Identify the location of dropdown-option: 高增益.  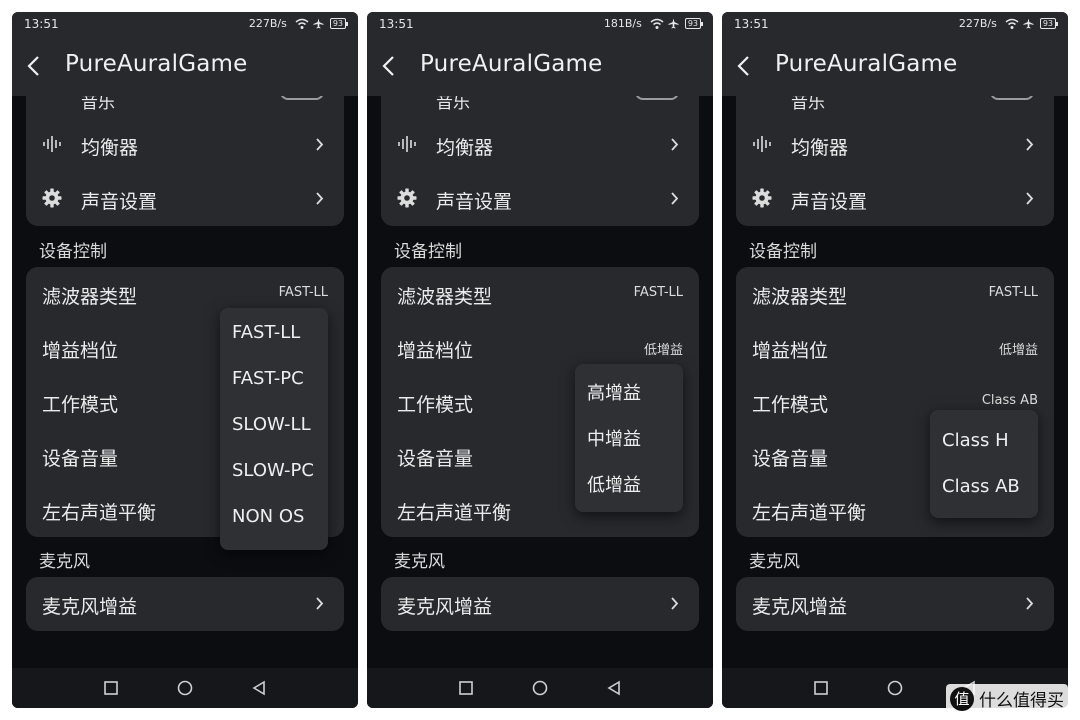
(614, 392).